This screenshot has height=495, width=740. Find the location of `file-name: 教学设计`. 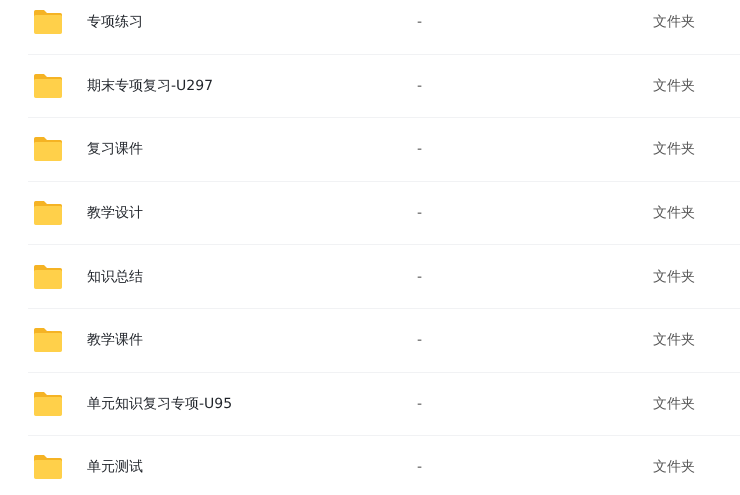

file-name: 教学设计 is located at coordinates (252, 213).